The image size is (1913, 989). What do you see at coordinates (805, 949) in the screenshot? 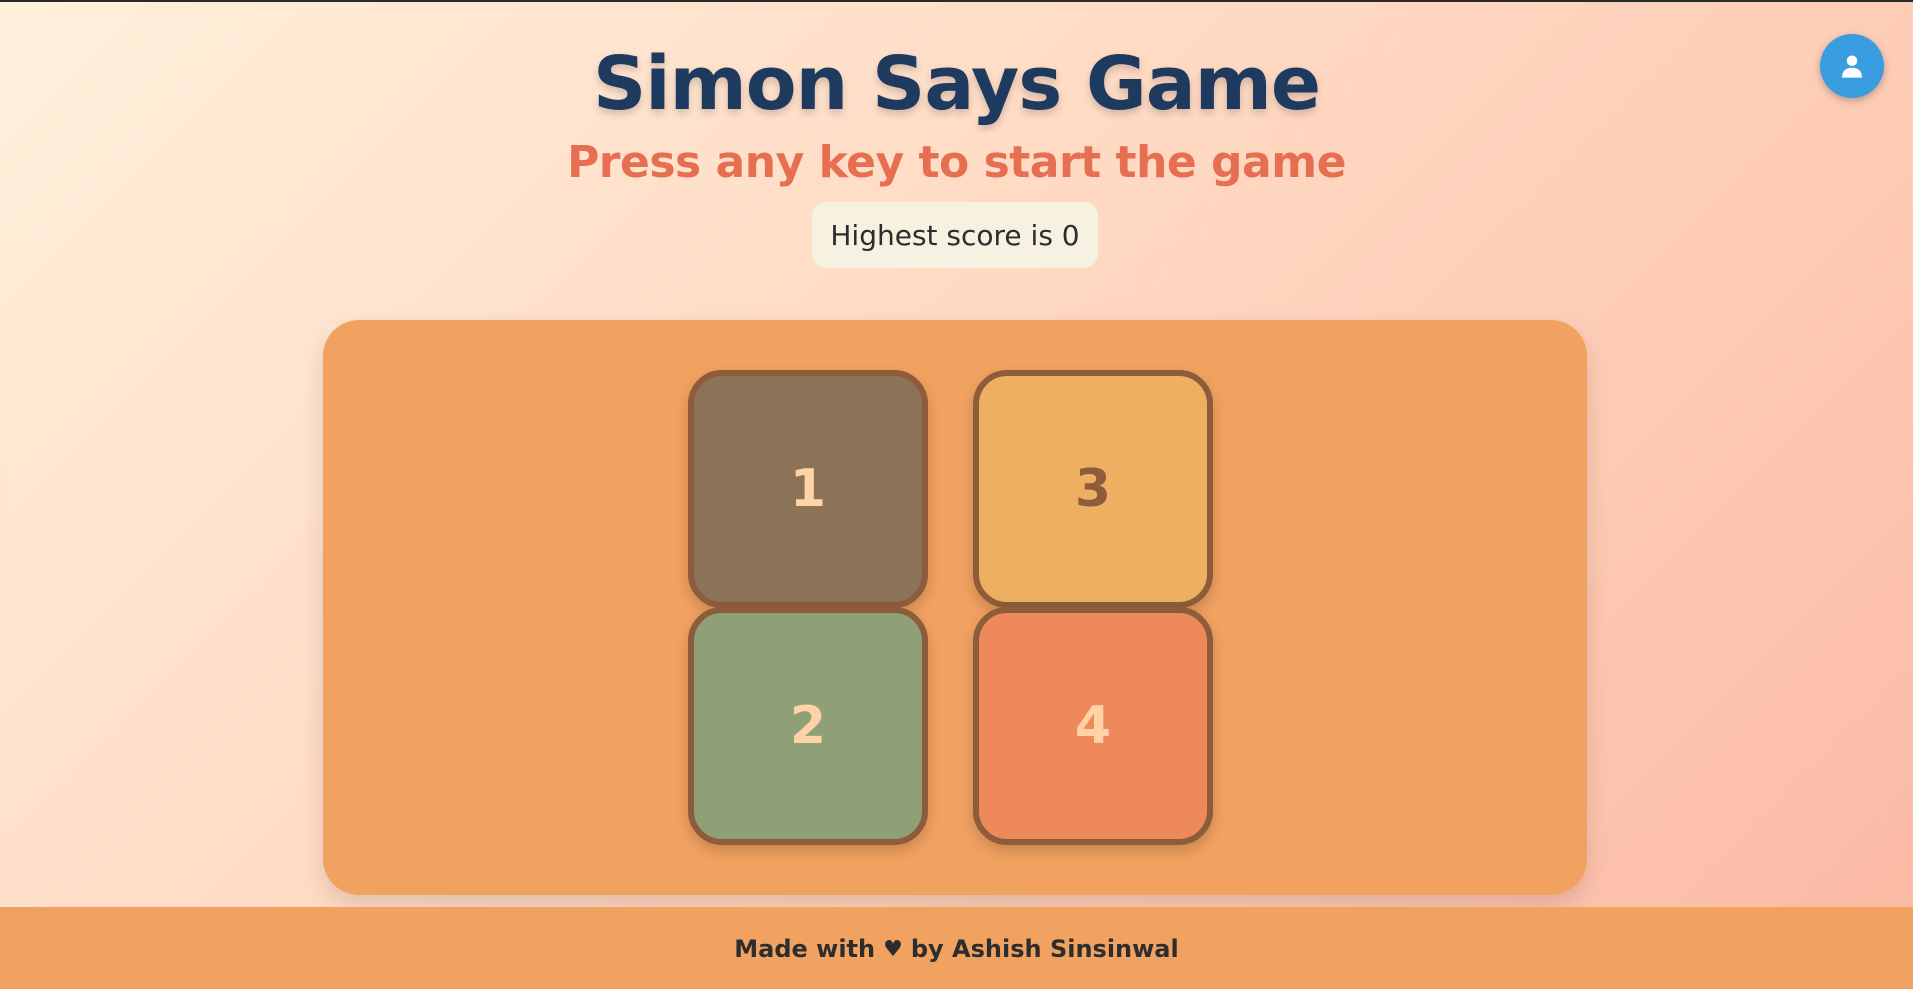
I see `footer-prefix: Made with` at bounding box center [805, 949].